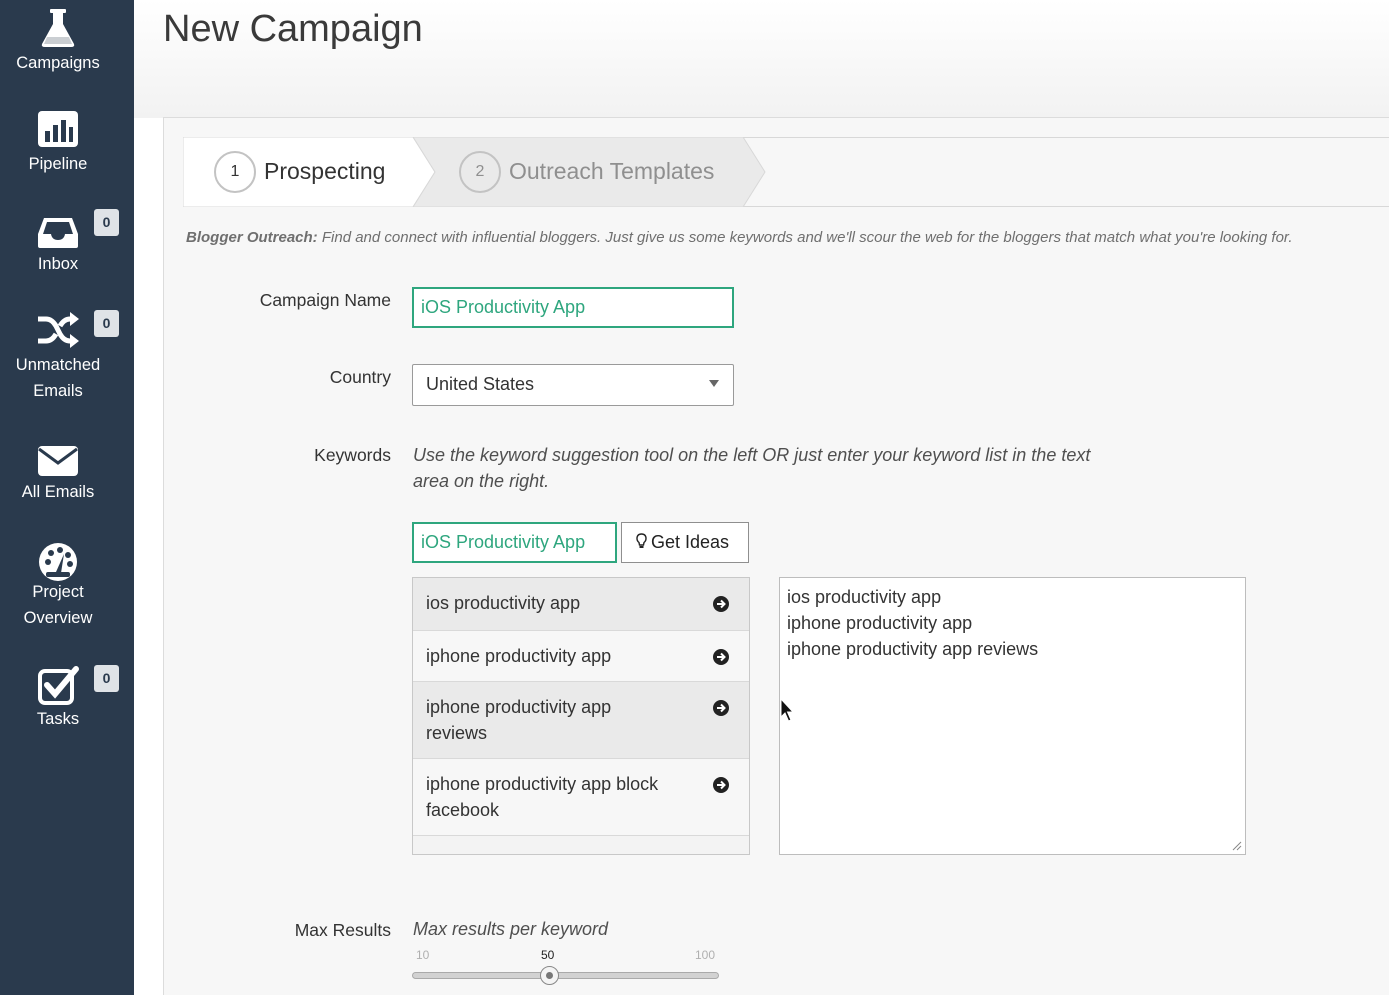 The height and width of the screenshot is (995, 1389). Describe the element at coordinates (58, 685) in the screenshot. I see `checkbox-icon` at that location.